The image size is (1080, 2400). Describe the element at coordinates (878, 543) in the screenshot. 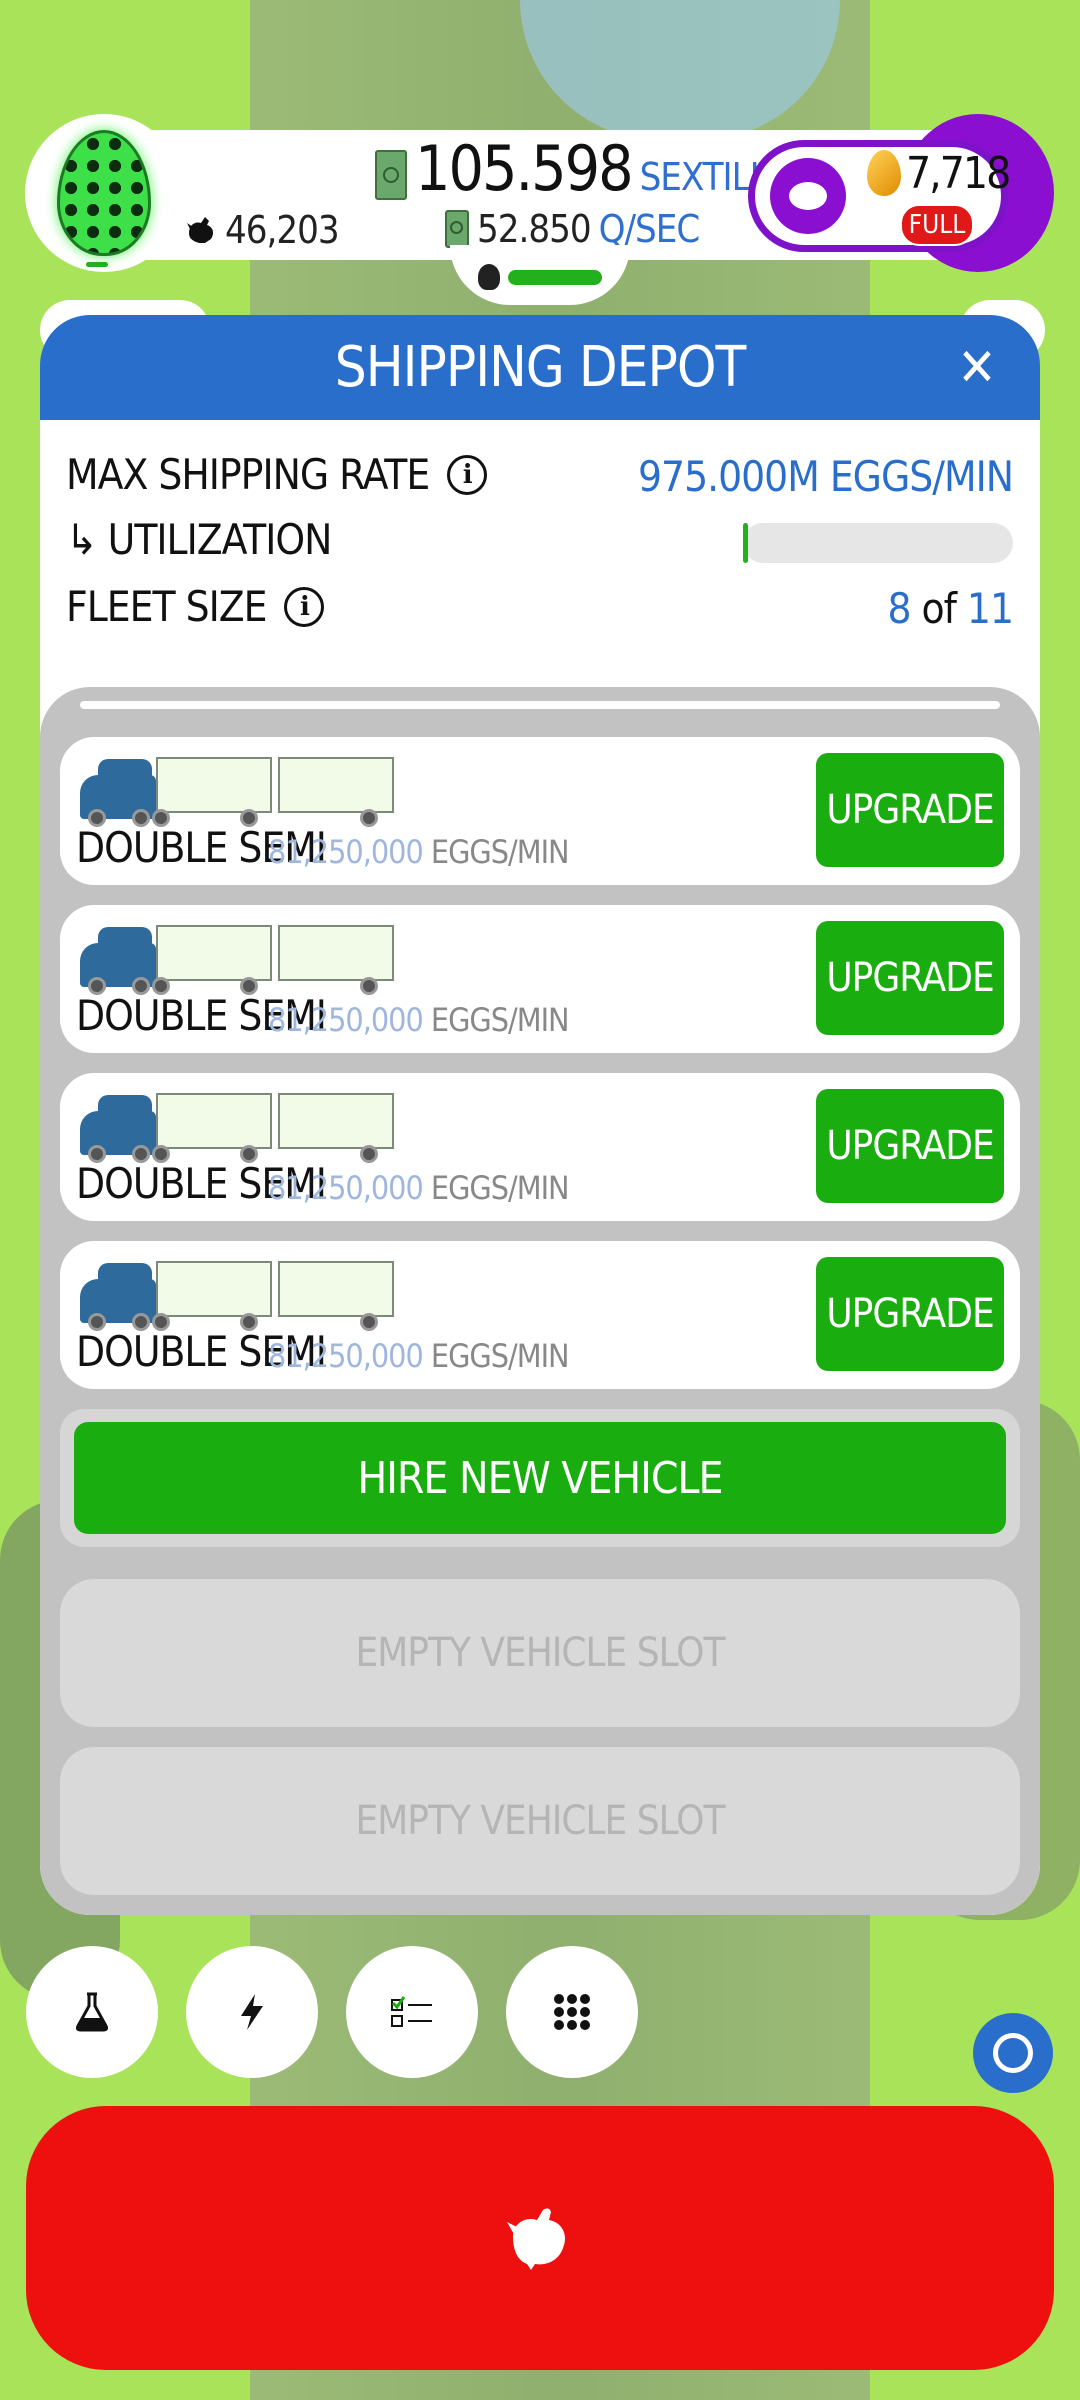

I see `utilization-bar` at that location.